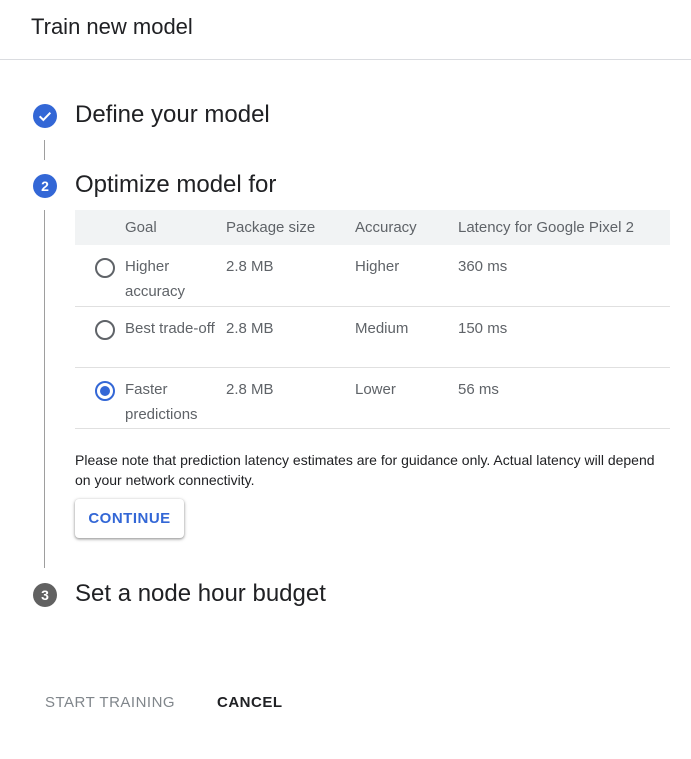 The image size is (691, 759). Describe the element at coordinates (155, 279) in the screenshot. I see `goal-label: Higher accuracy` at that location.